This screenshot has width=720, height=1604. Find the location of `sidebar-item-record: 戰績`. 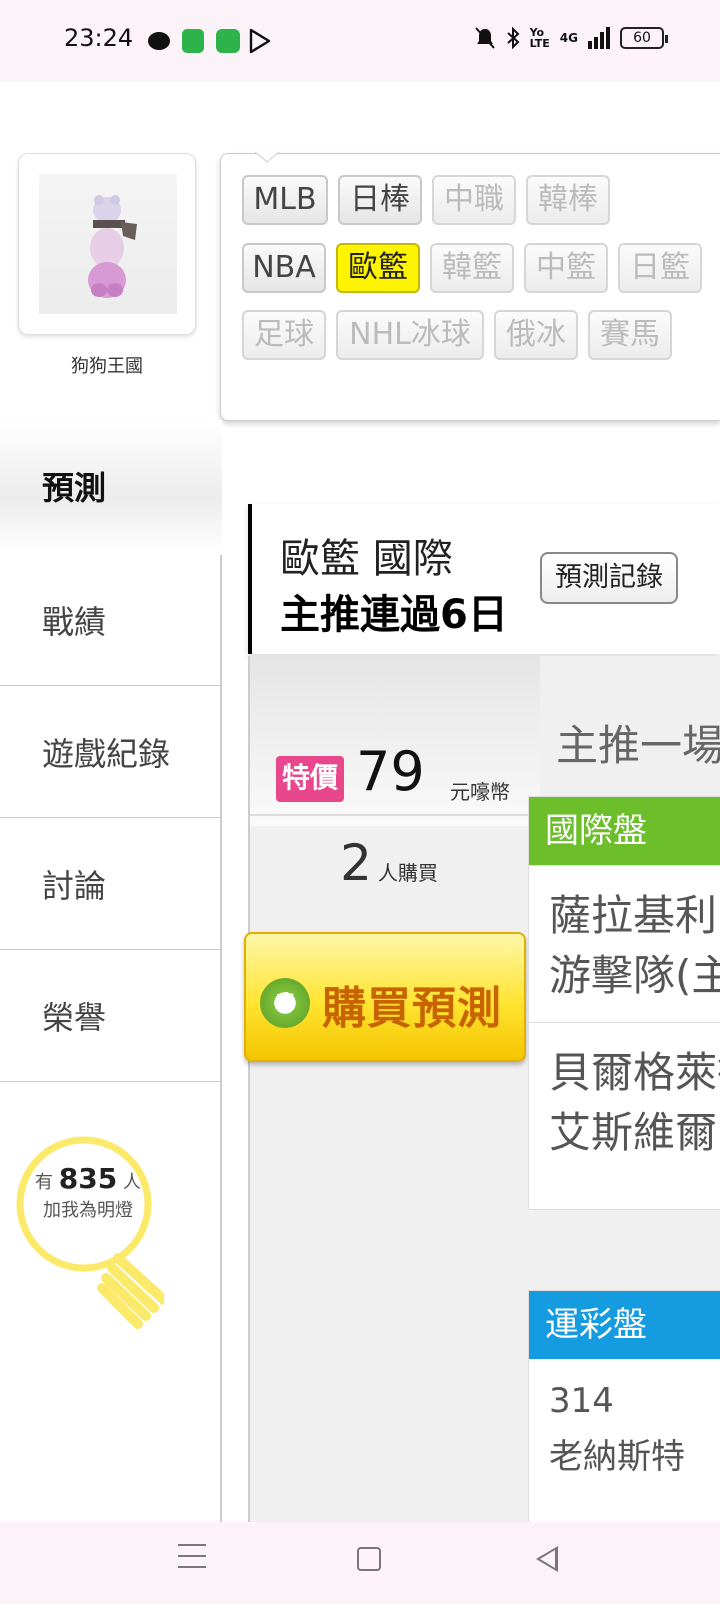

sidebar-item-record: 戰績 is located at coordinates (111, 620).